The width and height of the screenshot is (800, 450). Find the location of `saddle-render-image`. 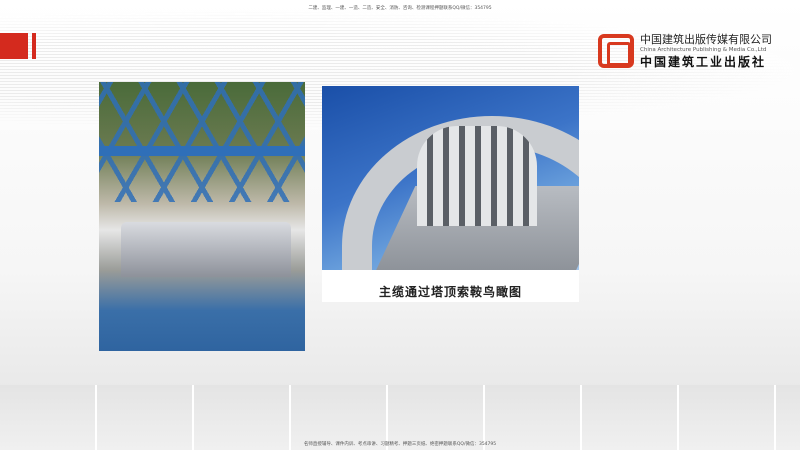

saddle-render-image is located at coordinates (450, 178).